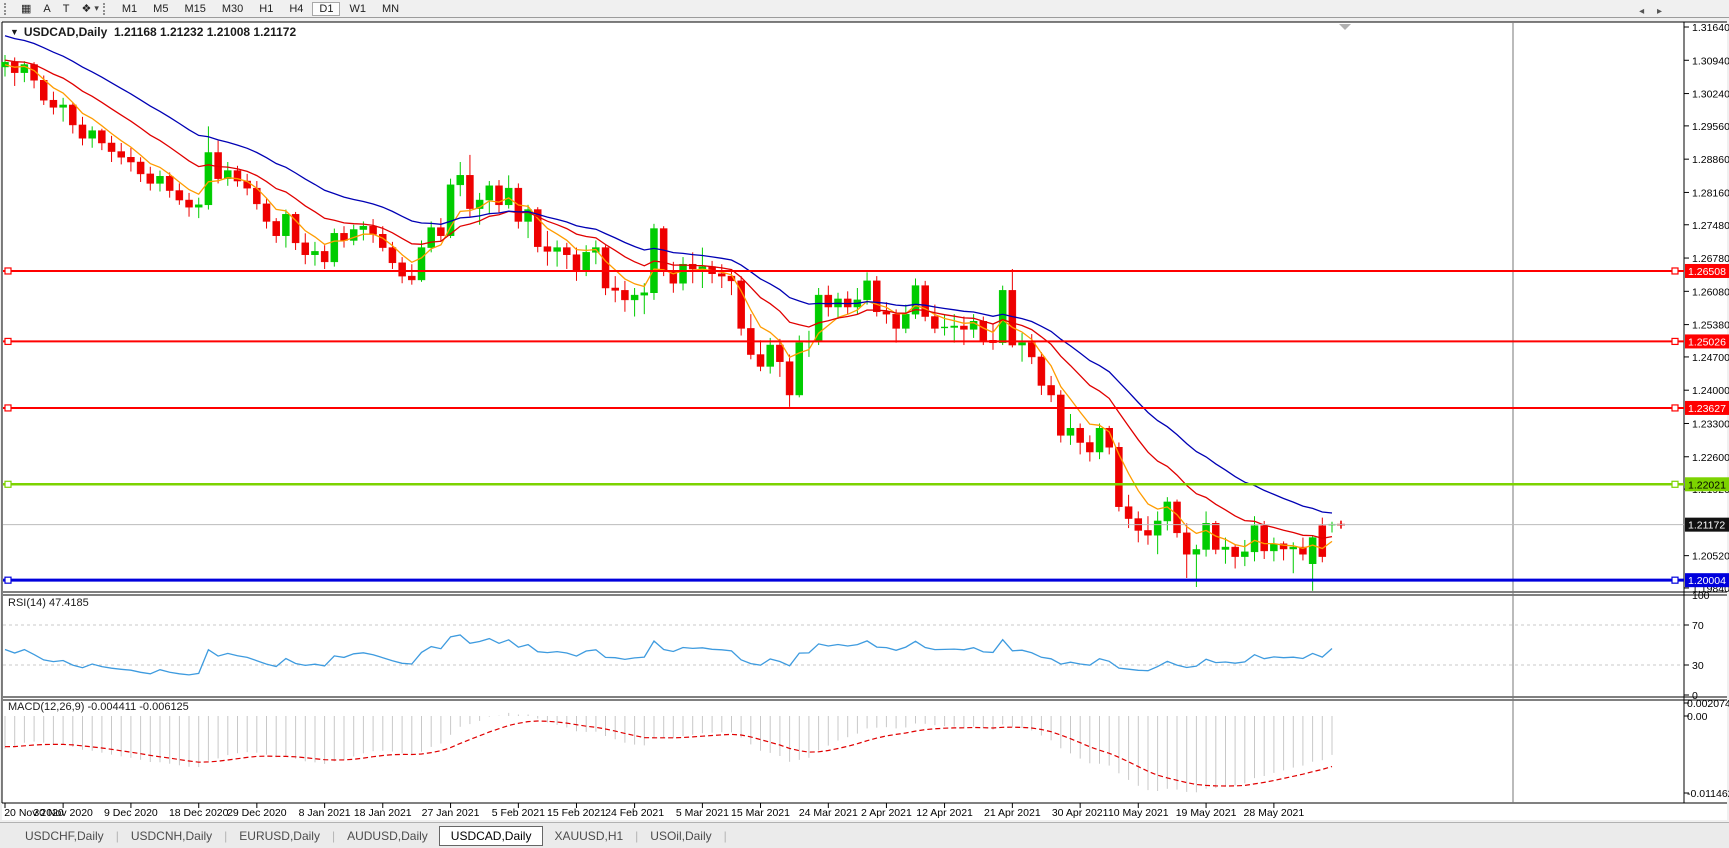 Image resolution: width=1729 pixels, height=848 pixels. I want to click on symbol-tab-EURUSD: EURUSD,Daily, so click(279, 836).